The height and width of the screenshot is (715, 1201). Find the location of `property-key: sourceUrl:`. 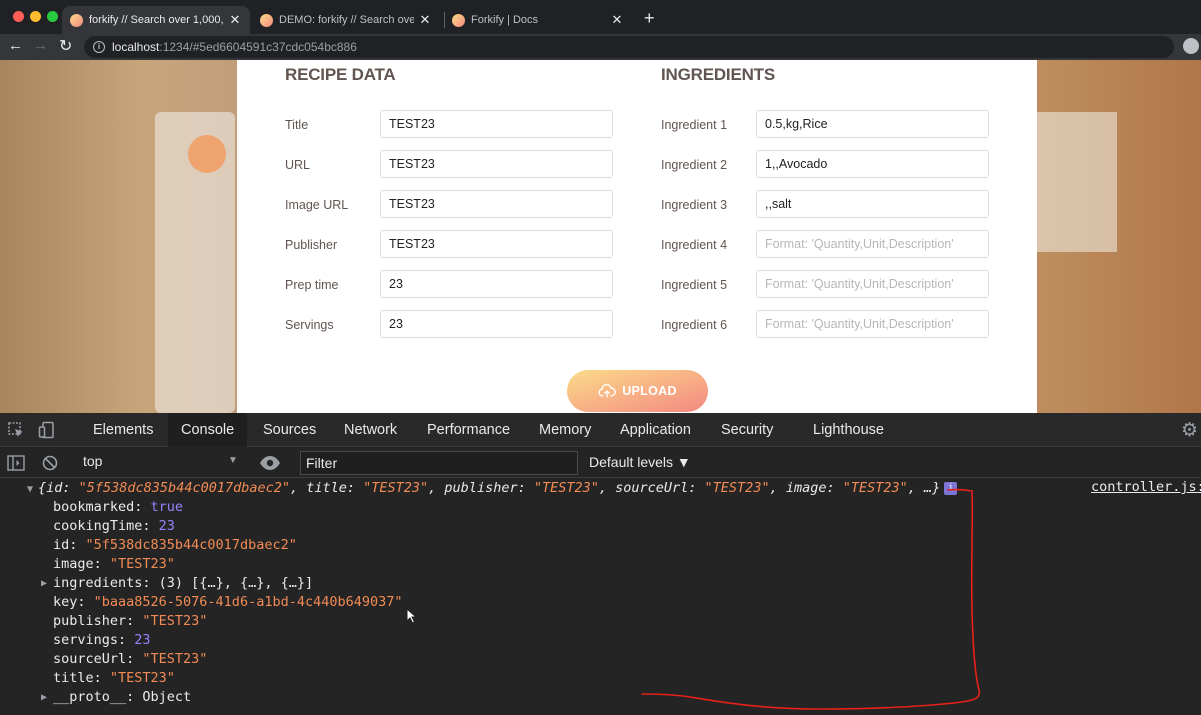

property-key: sourceUrl: is located at coordinates (98, 659).